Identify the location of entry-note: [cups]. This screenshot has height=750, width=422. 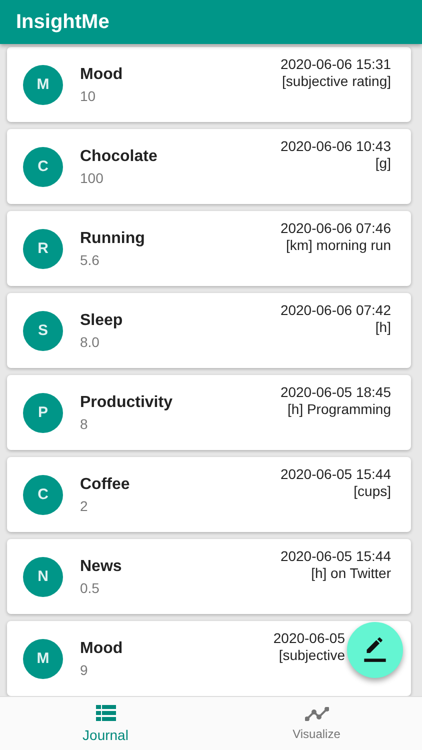
(372, 491).